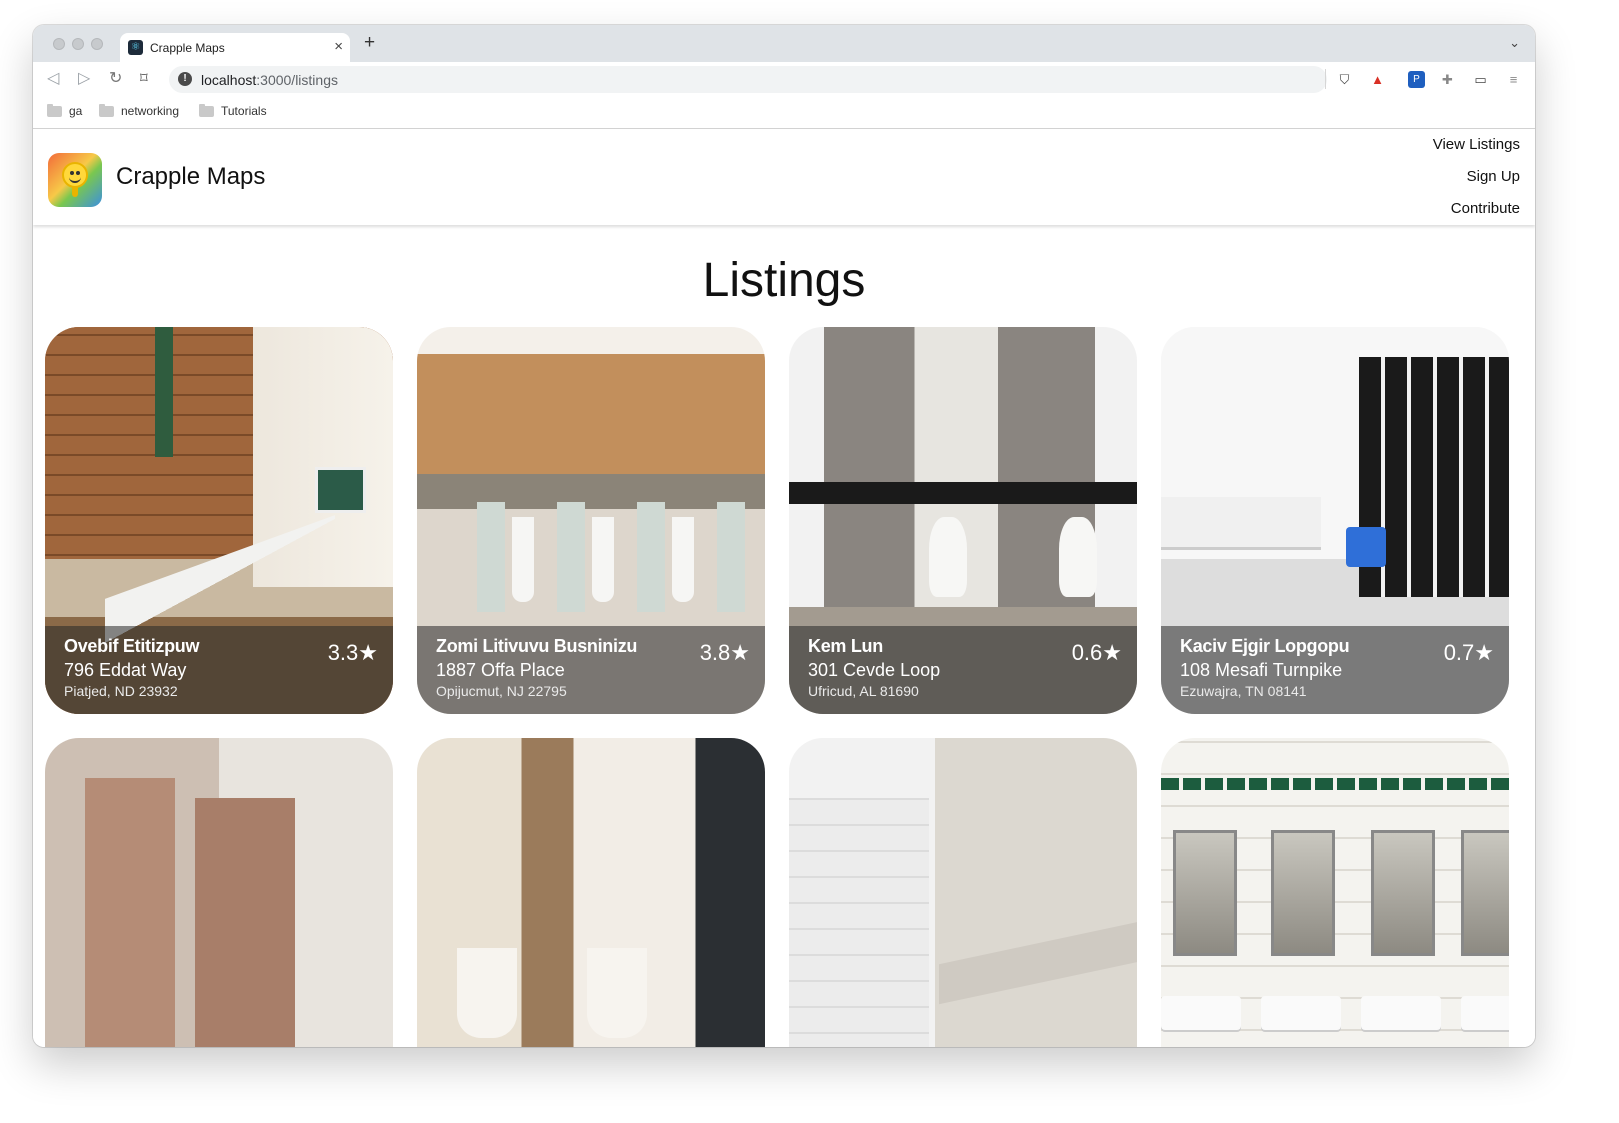 This screenshot has height=1123, width=1619. I want to click on tab-title: Crapple Maps, so click(187, 48).